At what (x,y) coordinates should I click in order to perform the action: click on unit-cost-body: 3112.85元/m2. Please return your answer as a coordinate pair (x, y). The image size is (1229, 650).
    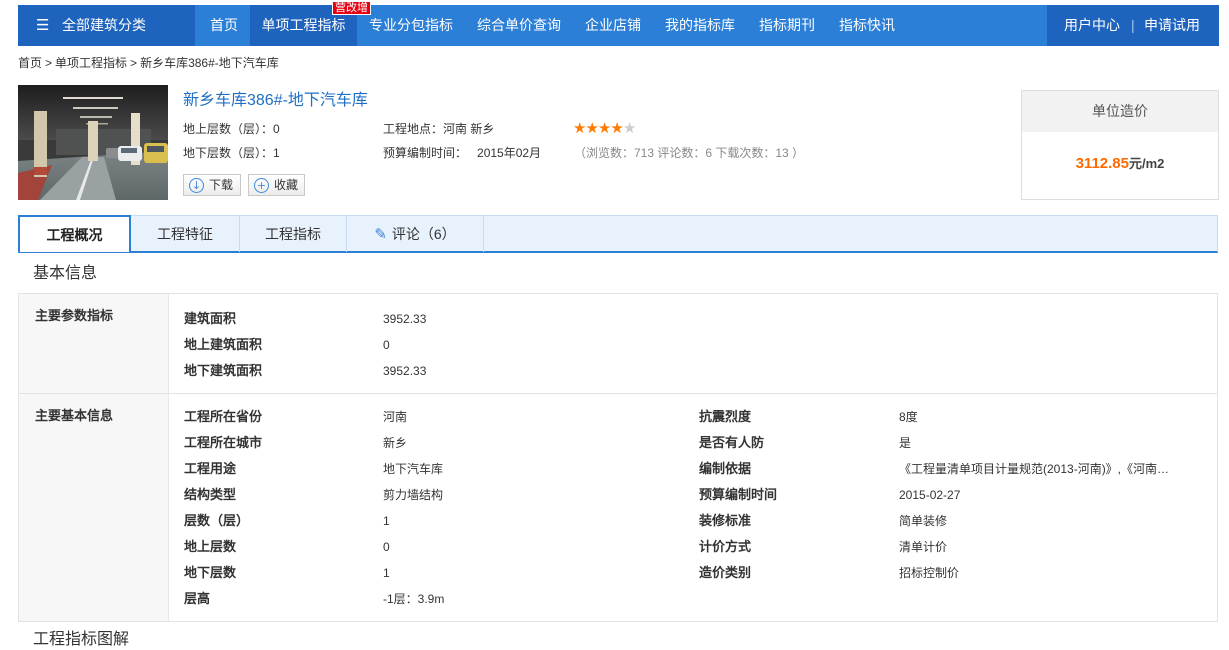
    Looking at the image, I should click on (1120, 164).